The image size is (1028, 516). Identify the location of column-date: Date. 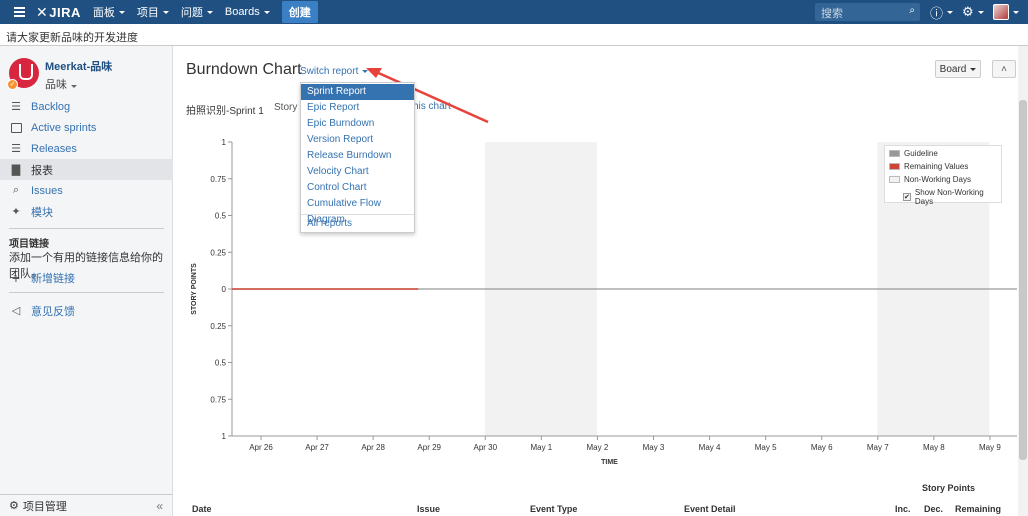
(202, 509).